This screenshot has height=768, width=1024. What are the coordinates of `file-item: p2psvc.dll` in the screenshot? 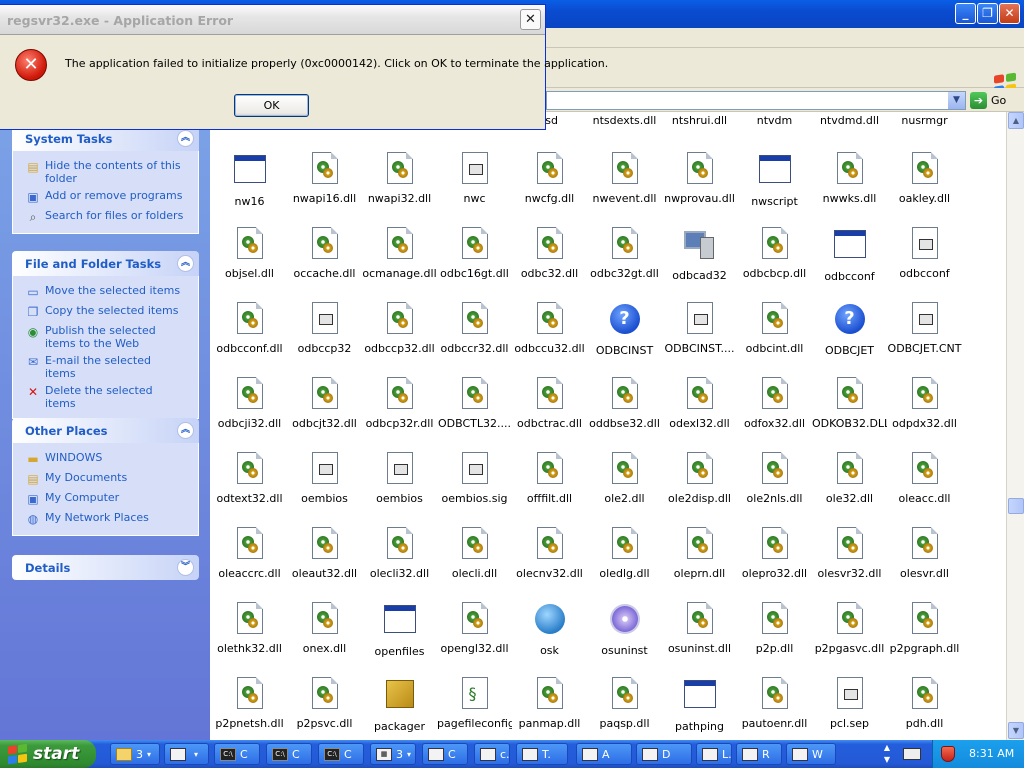 It's located at (324, 708).